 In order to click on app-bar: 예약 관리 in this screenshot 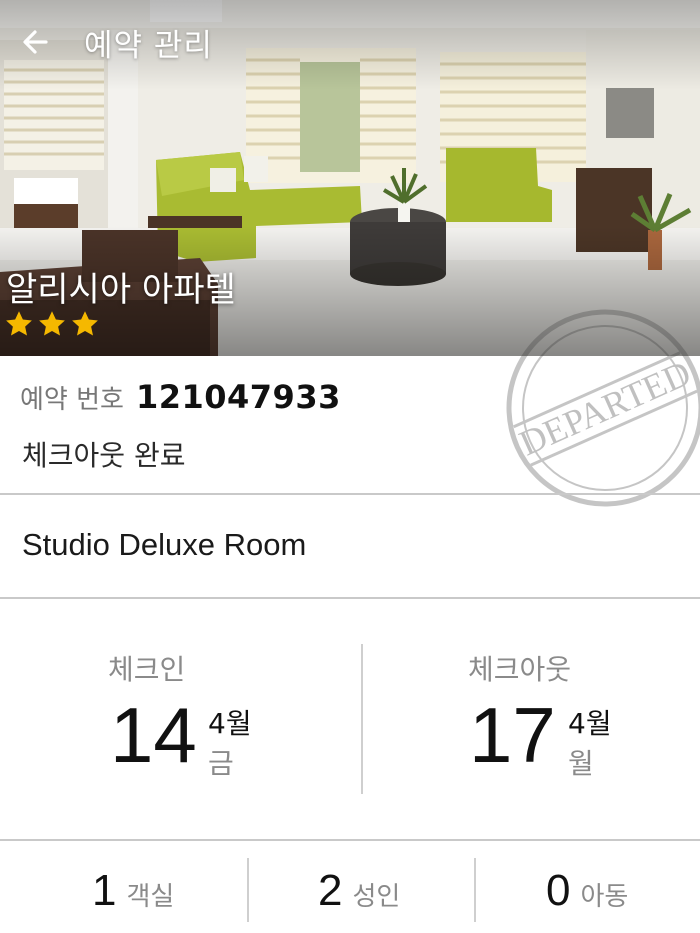, I will do `click(350, 42)`.